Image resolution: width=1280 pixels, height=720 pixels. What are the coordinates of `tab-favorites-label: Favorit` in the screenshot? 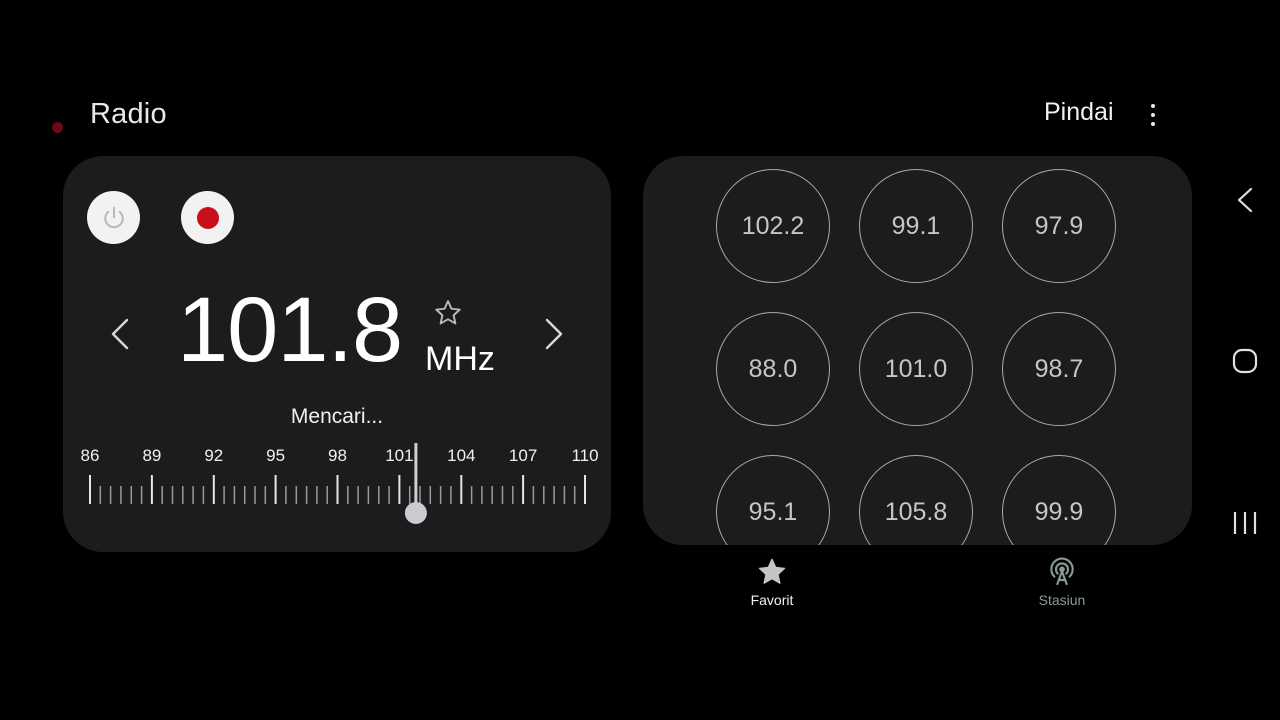 It's located at (772, 600).